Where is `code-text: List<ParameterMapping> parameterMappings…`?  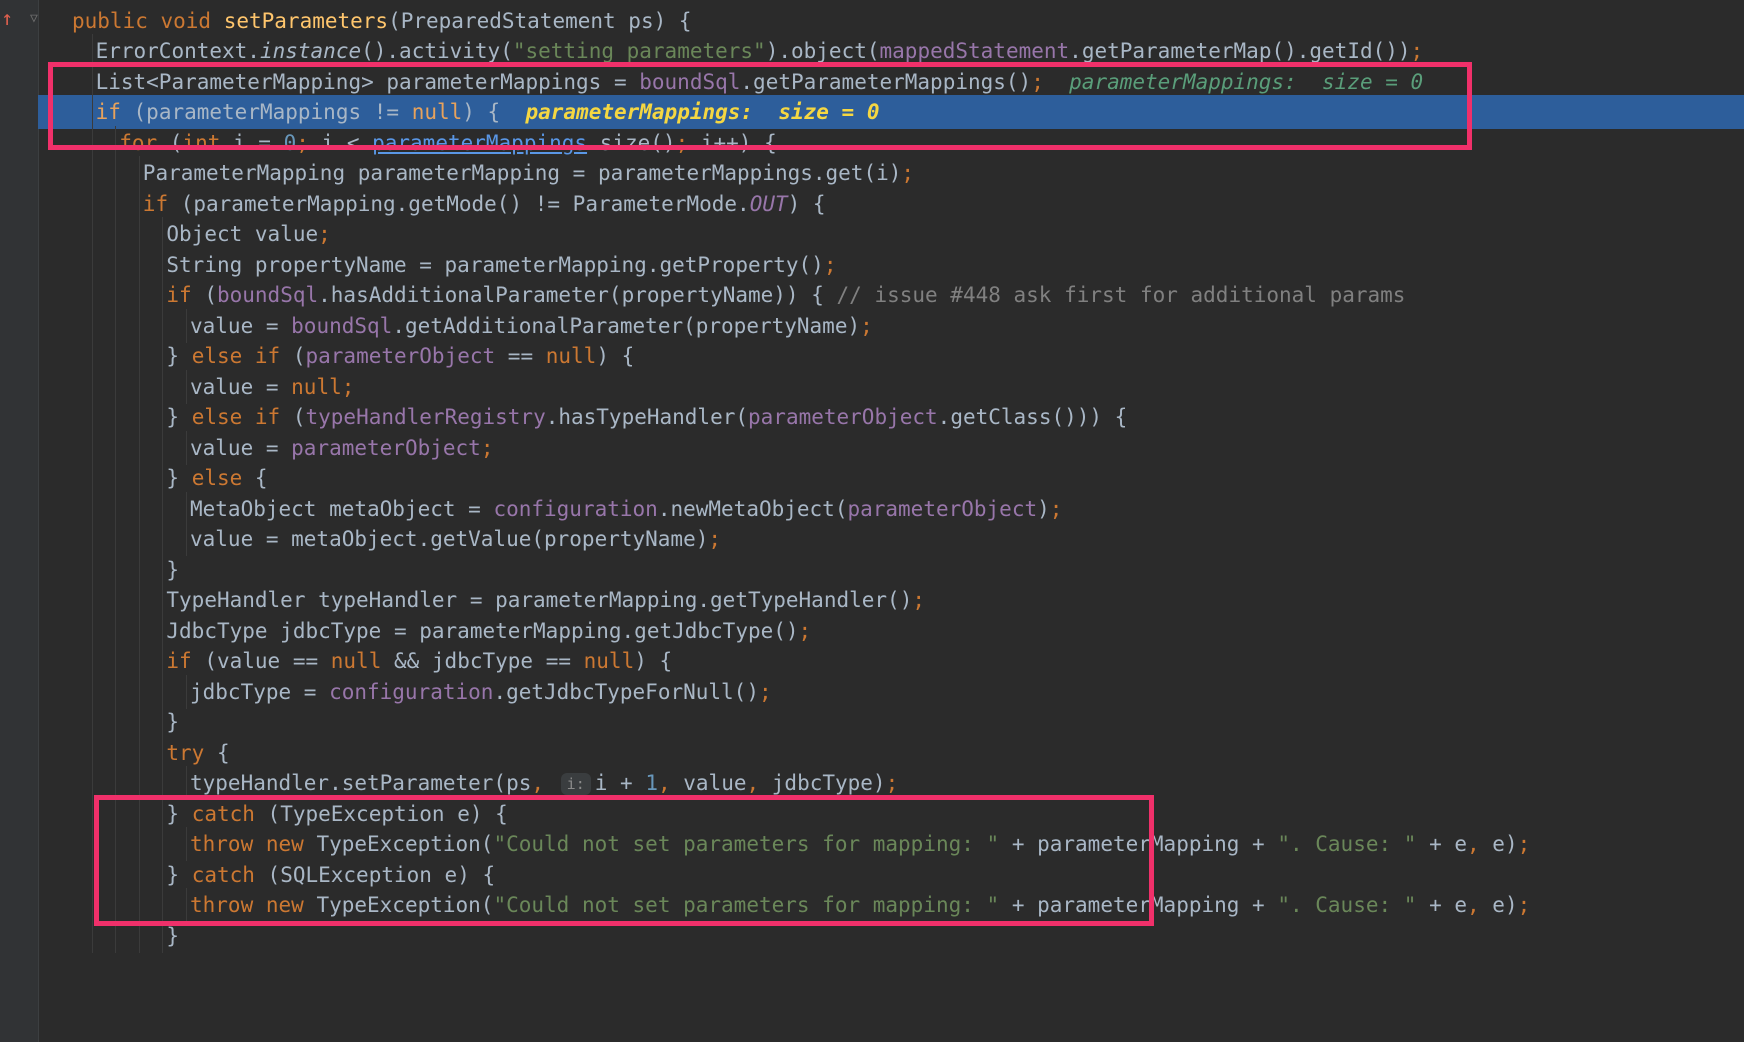
code-text: List<ParameterMapping> parameterMappings… is located at coordinates (760, 82).